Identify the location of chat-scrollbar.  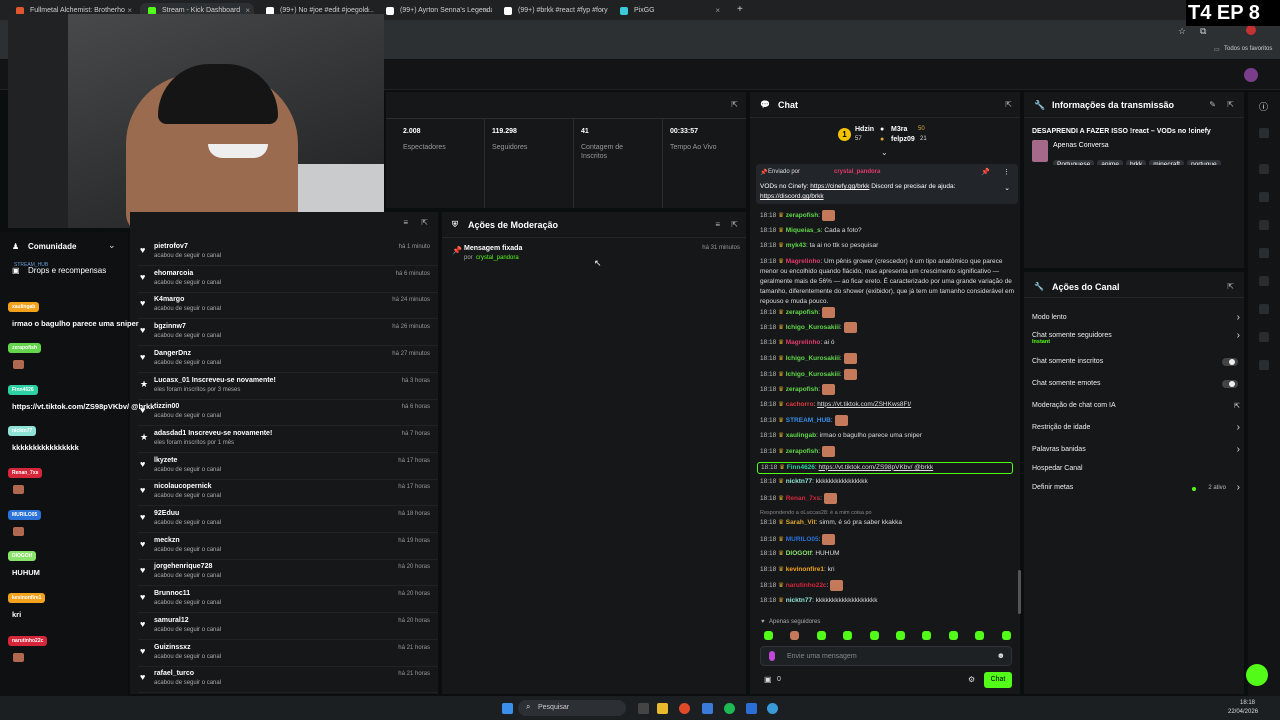
(1019, 592).